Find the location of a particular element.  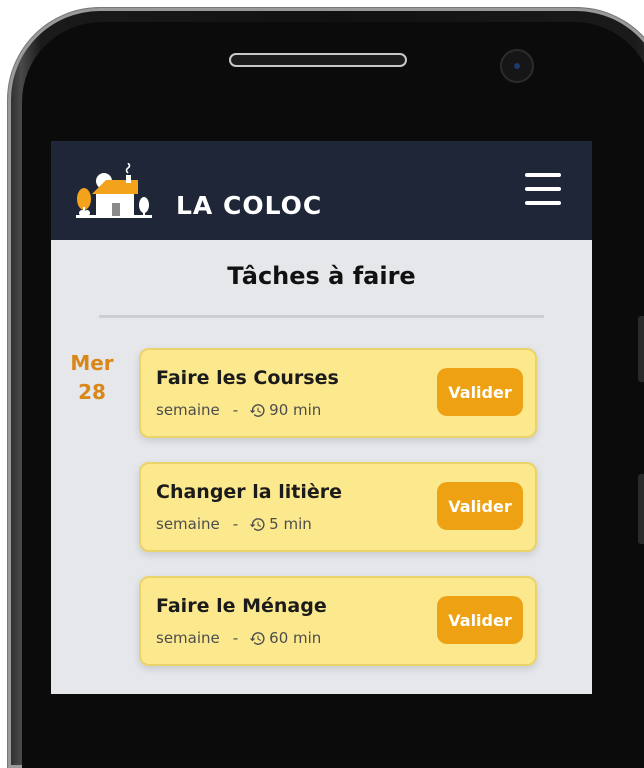

power-button is located at coordinates (641, 509).